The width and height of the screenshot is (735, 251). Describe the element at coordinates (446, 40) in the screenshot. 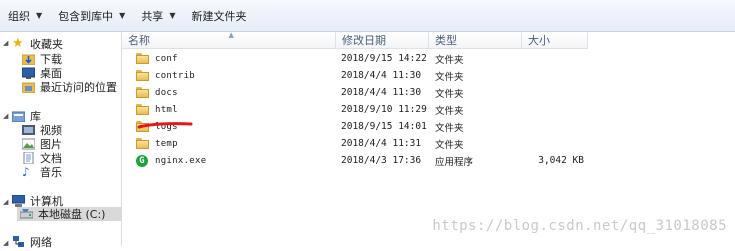

I see `column-type-label: 类型` at that location.